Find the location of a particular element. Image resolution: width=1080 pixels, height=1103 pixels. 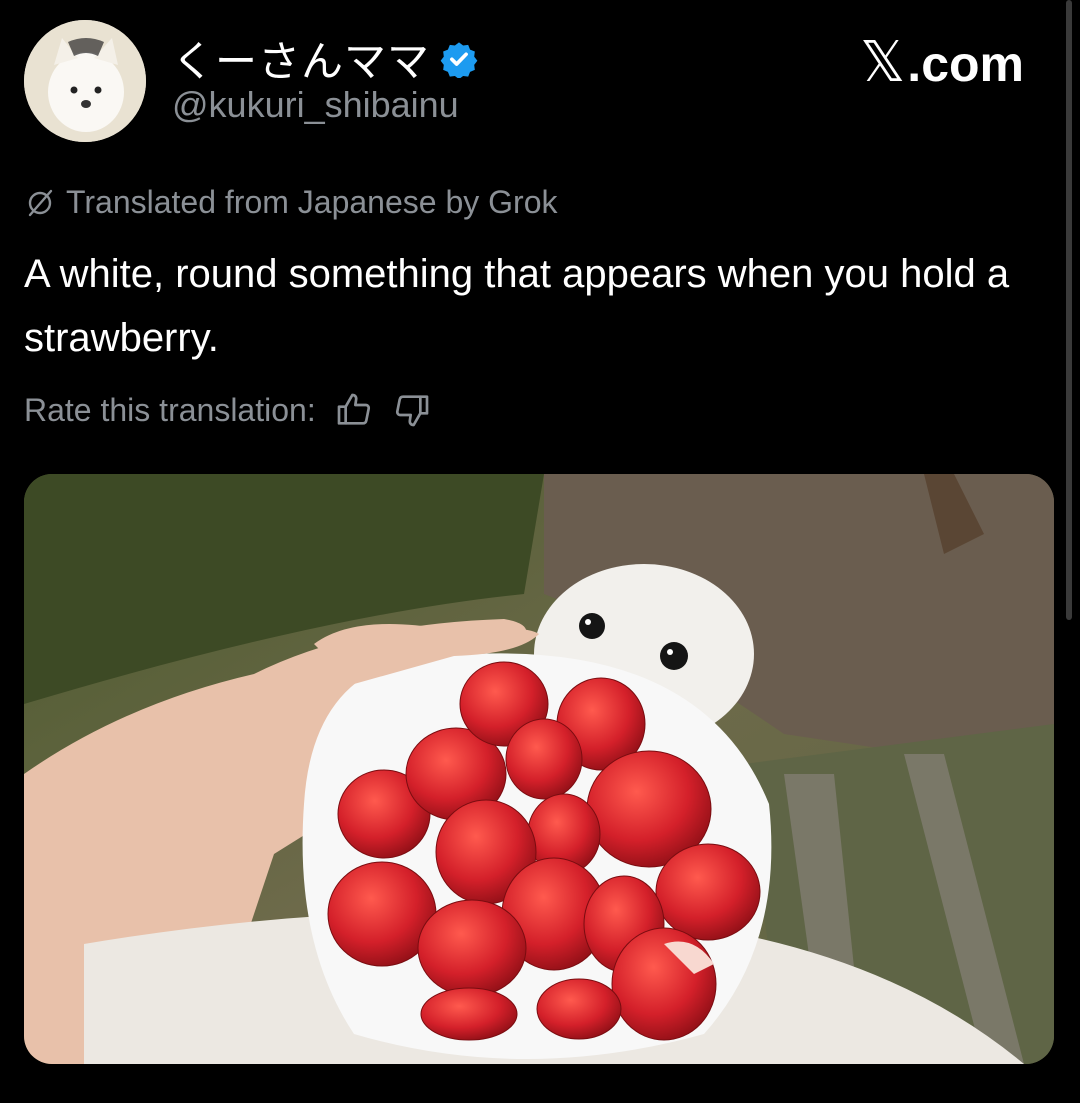

grok-icon is located at coordinates (40, 202).